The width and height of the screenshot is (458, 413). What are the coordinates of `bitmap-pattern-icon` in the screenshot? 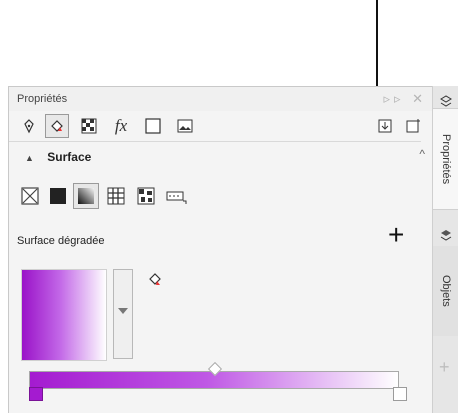 It's located at (146, 196).